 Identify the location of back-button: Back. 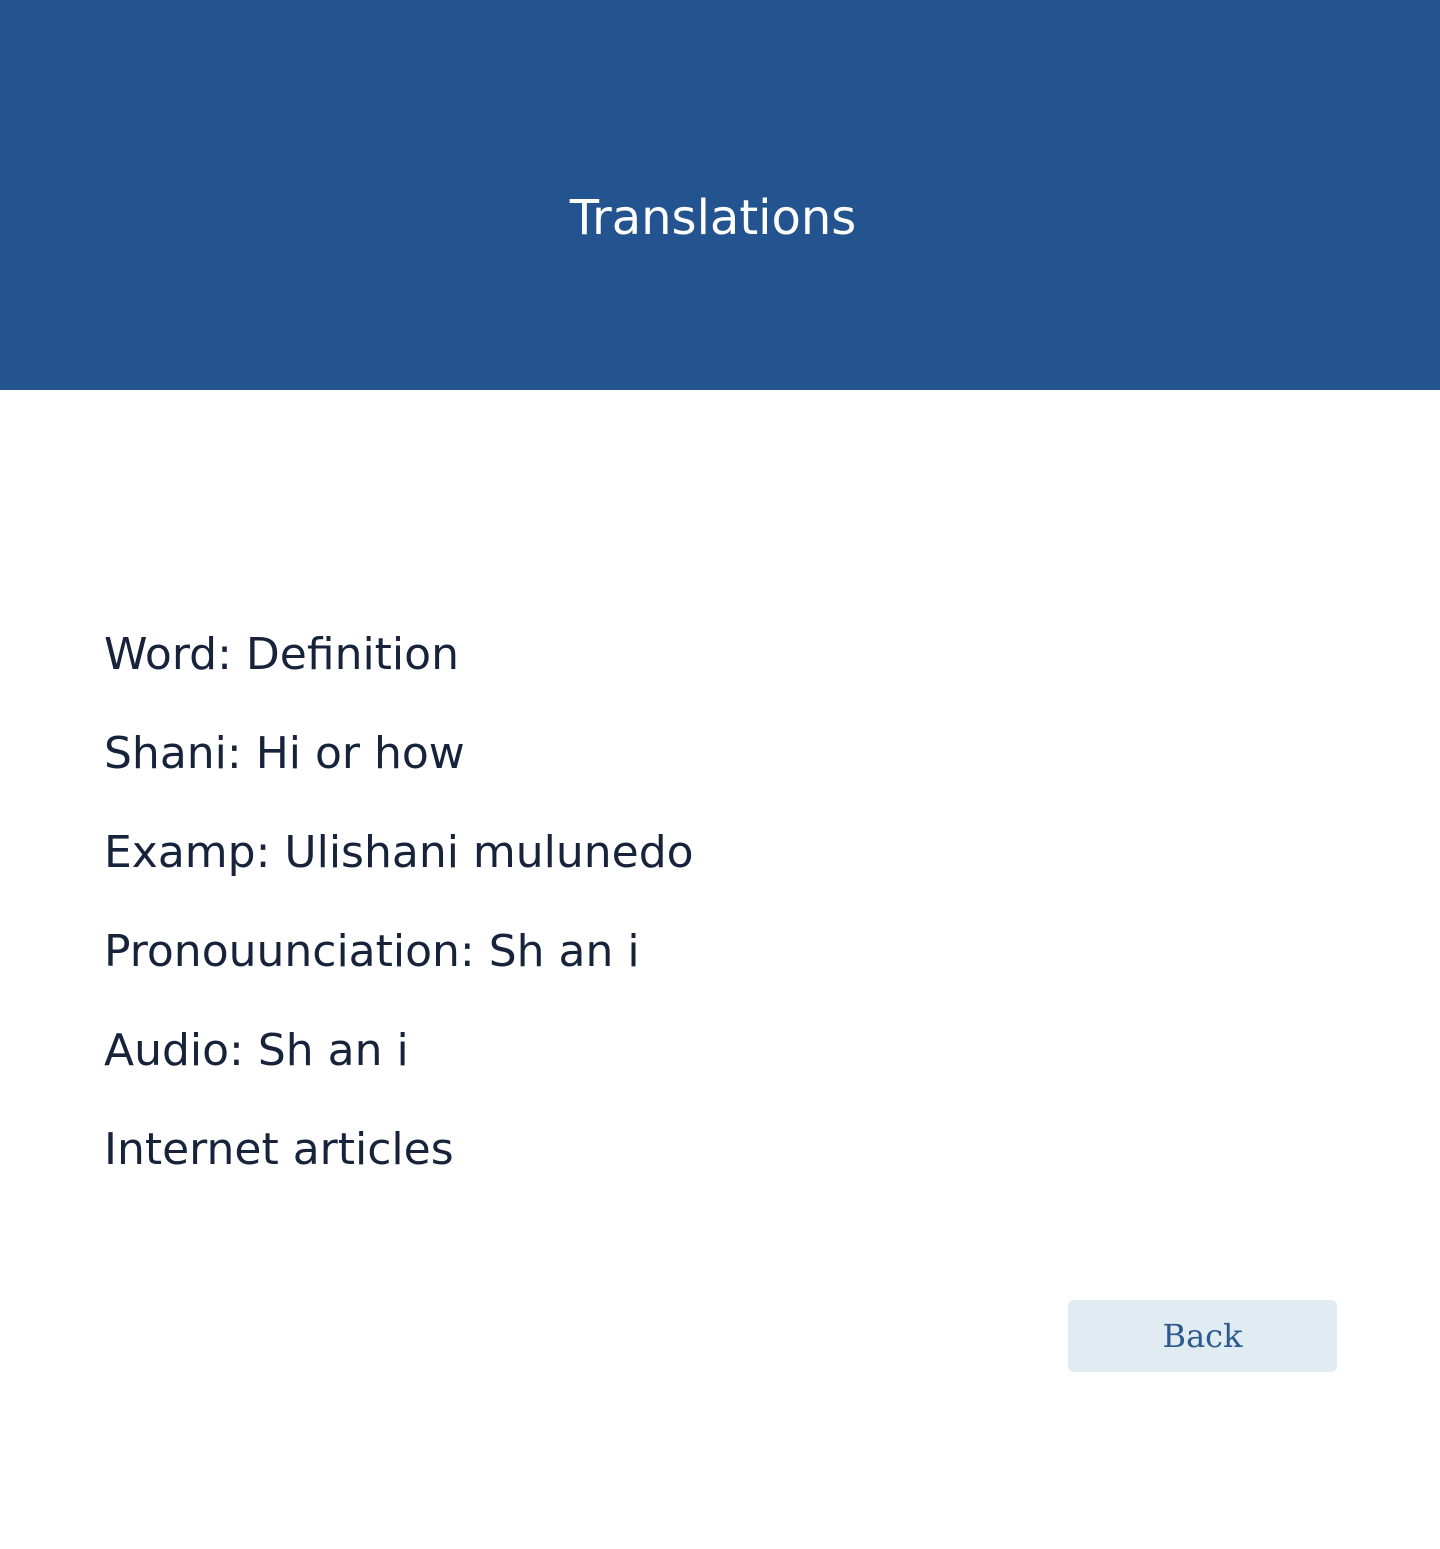
(1202, 1336).